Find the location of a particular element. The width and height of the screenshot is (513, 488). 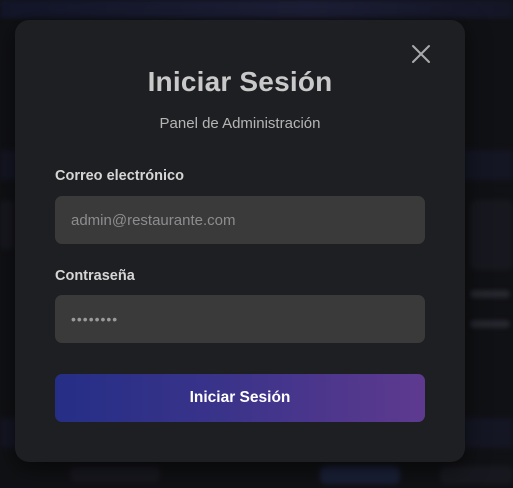

close-button is located at coordinates (421, 54).